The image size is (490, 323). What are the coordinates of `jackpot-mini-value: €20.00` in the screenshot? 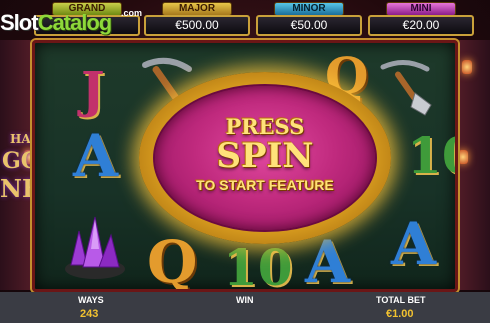 It's located at (421, 25).